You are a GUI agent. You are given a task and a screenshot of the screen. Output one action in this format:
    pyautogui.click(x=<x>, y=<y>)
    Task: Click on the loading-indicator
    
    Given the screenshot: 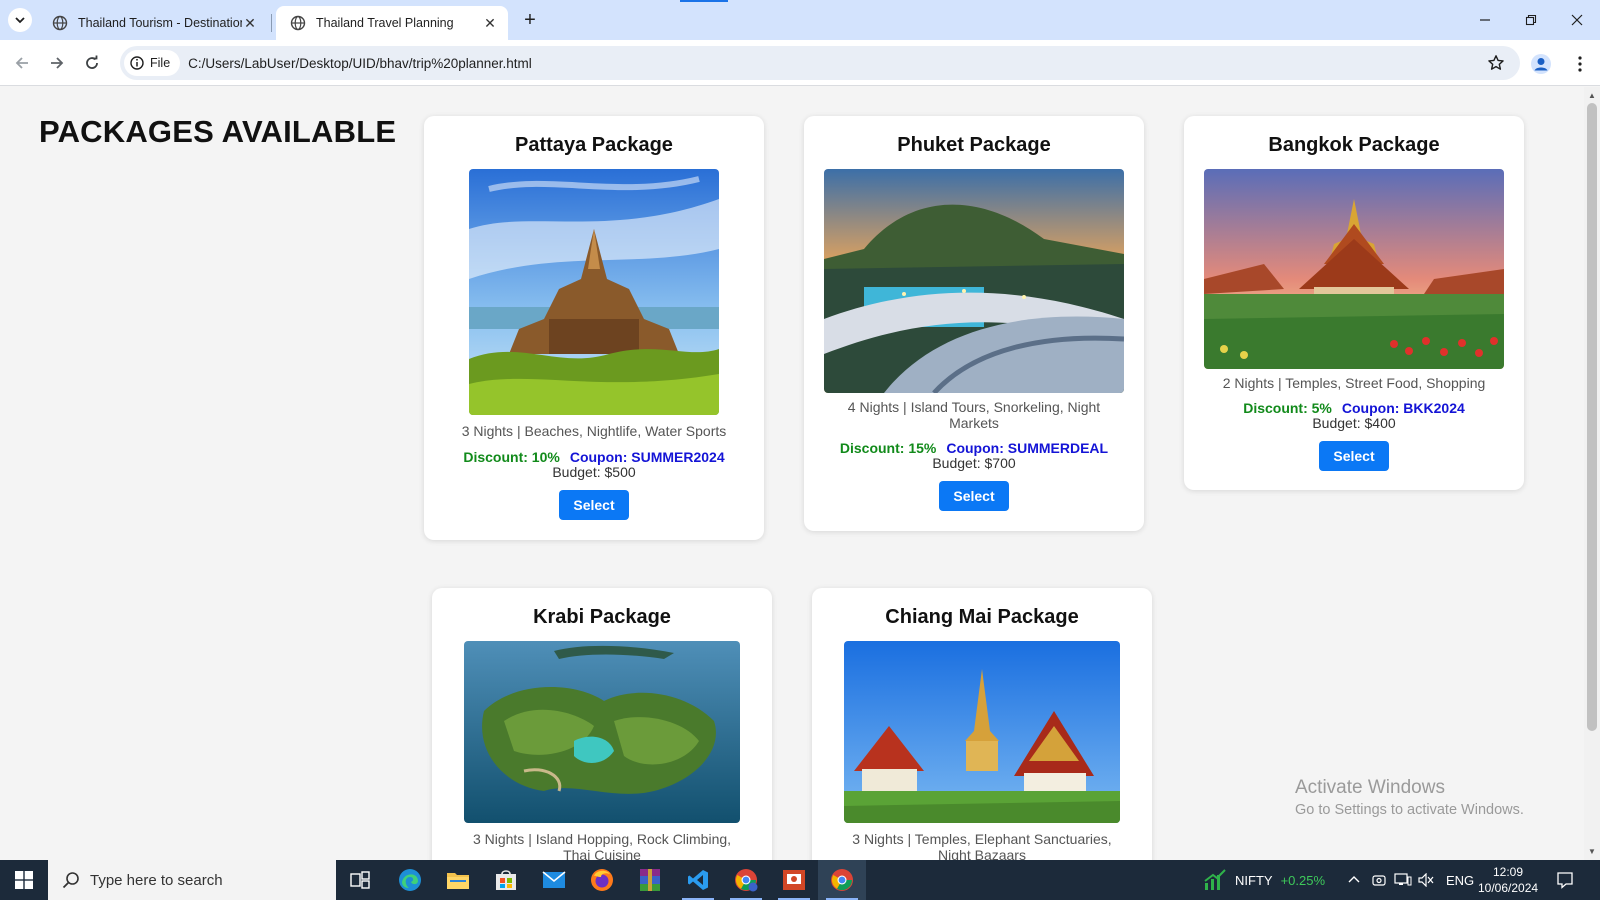 What is the action you would take?
    pyautogui.click(x=704, y=1)
    